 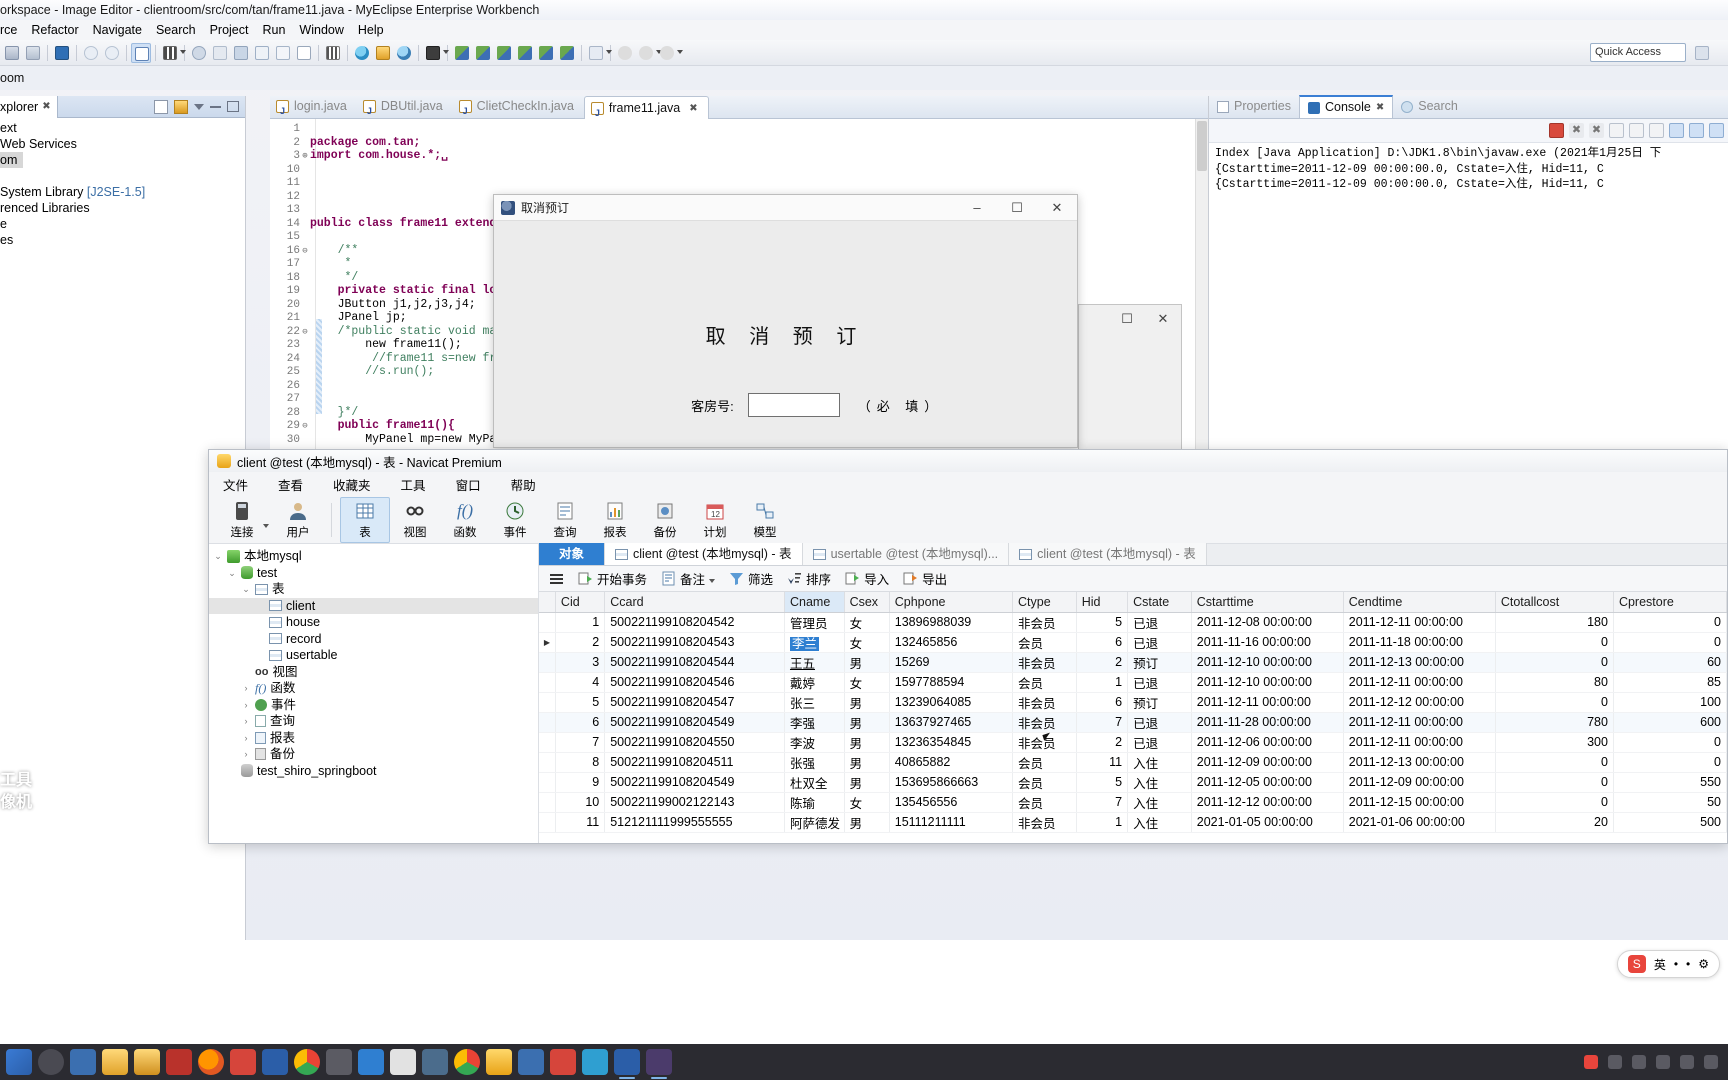 I want to click on save-icon, so click(x=12, y=53).